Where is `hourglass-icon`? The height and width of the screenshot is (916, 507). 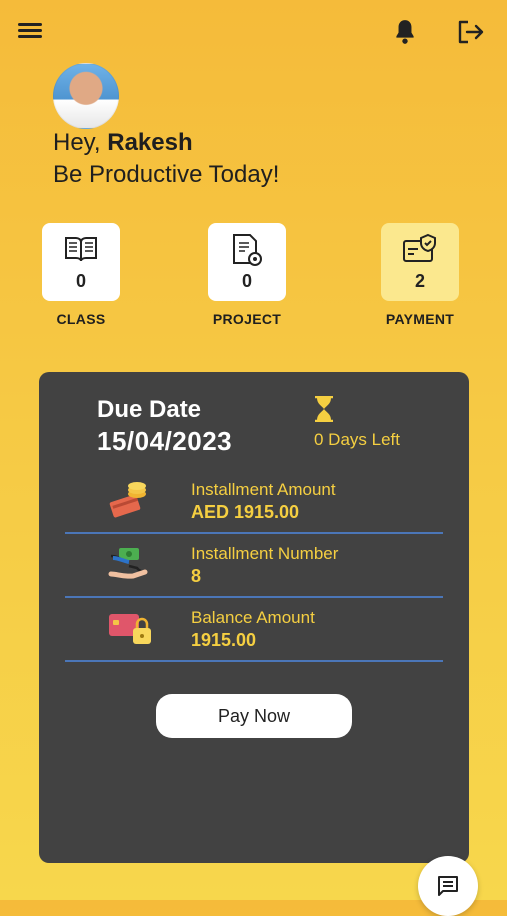
hourglass-icon is located at coordinates (324, 409).